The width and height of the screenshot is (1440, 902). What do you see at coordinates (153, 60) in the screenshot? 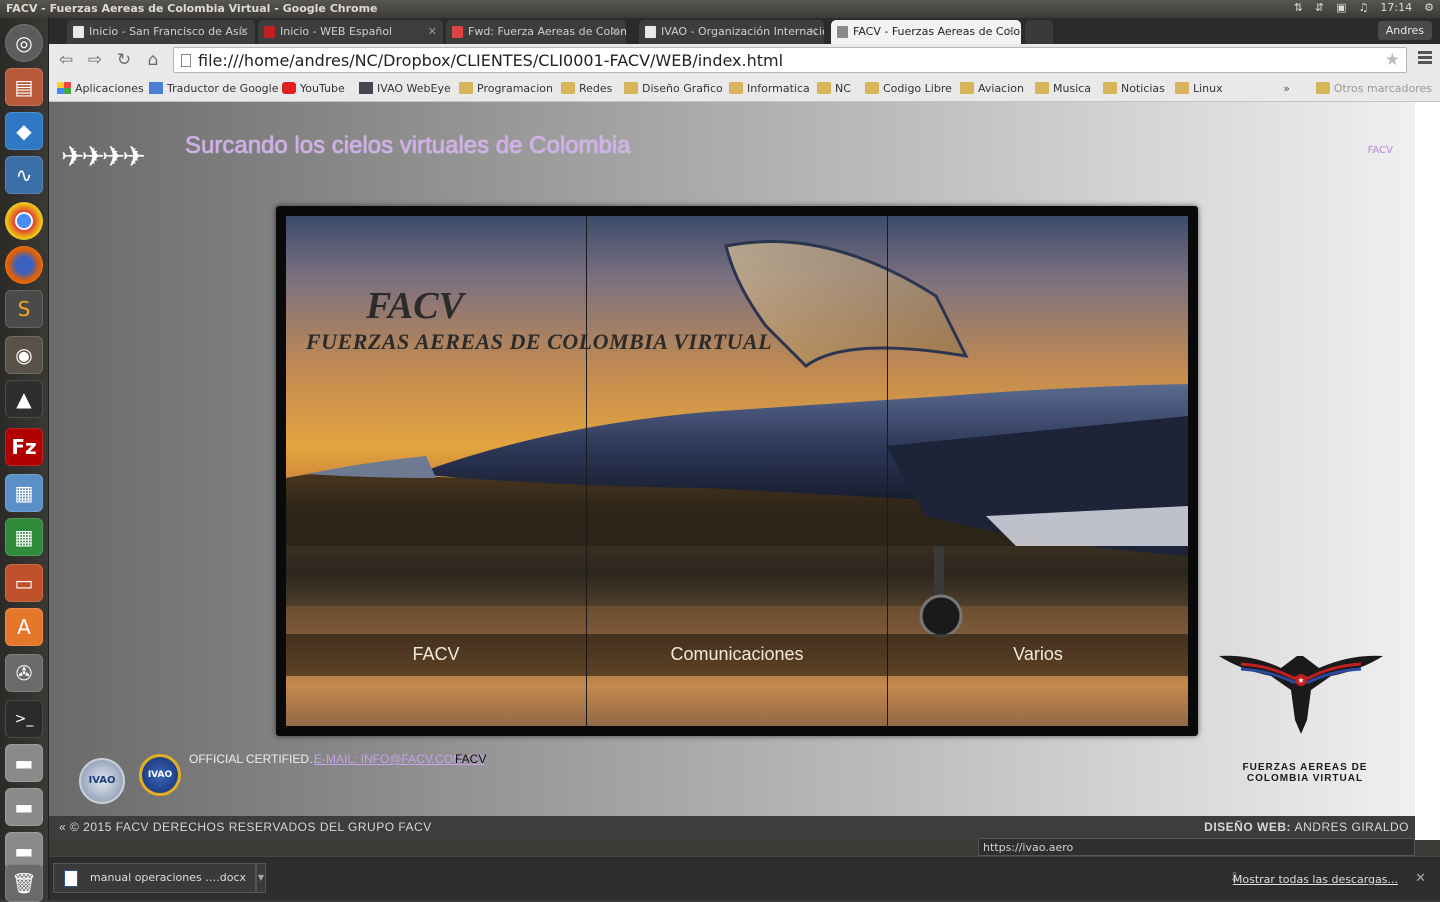
I see `home-icon: ⌂` at bounding box center [153, 60].